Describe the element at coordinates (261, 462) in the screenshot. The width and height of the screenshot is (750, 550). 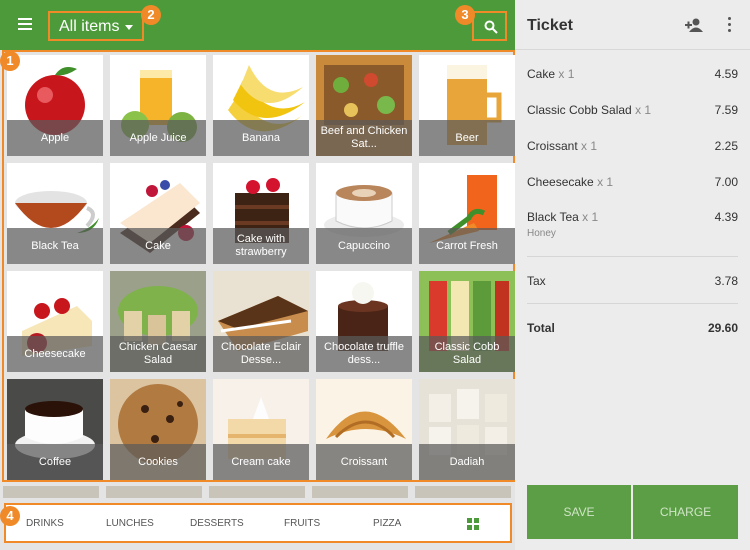
I see `item-label: Cream cake` at that location.